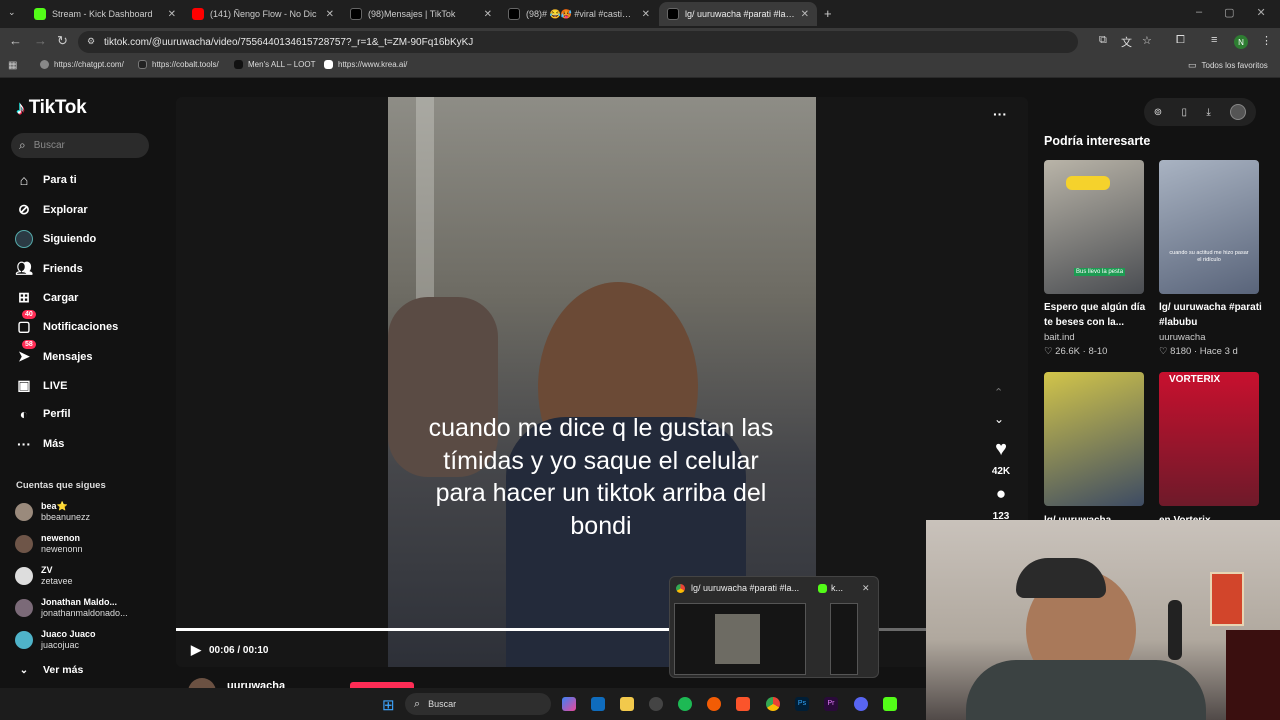 The height and width of the screenshot is (720, 1280). What do you see at coordinates (740, 639) in the screenshot?
I see `preview-thumbnail` at bounding box center [740, 639].